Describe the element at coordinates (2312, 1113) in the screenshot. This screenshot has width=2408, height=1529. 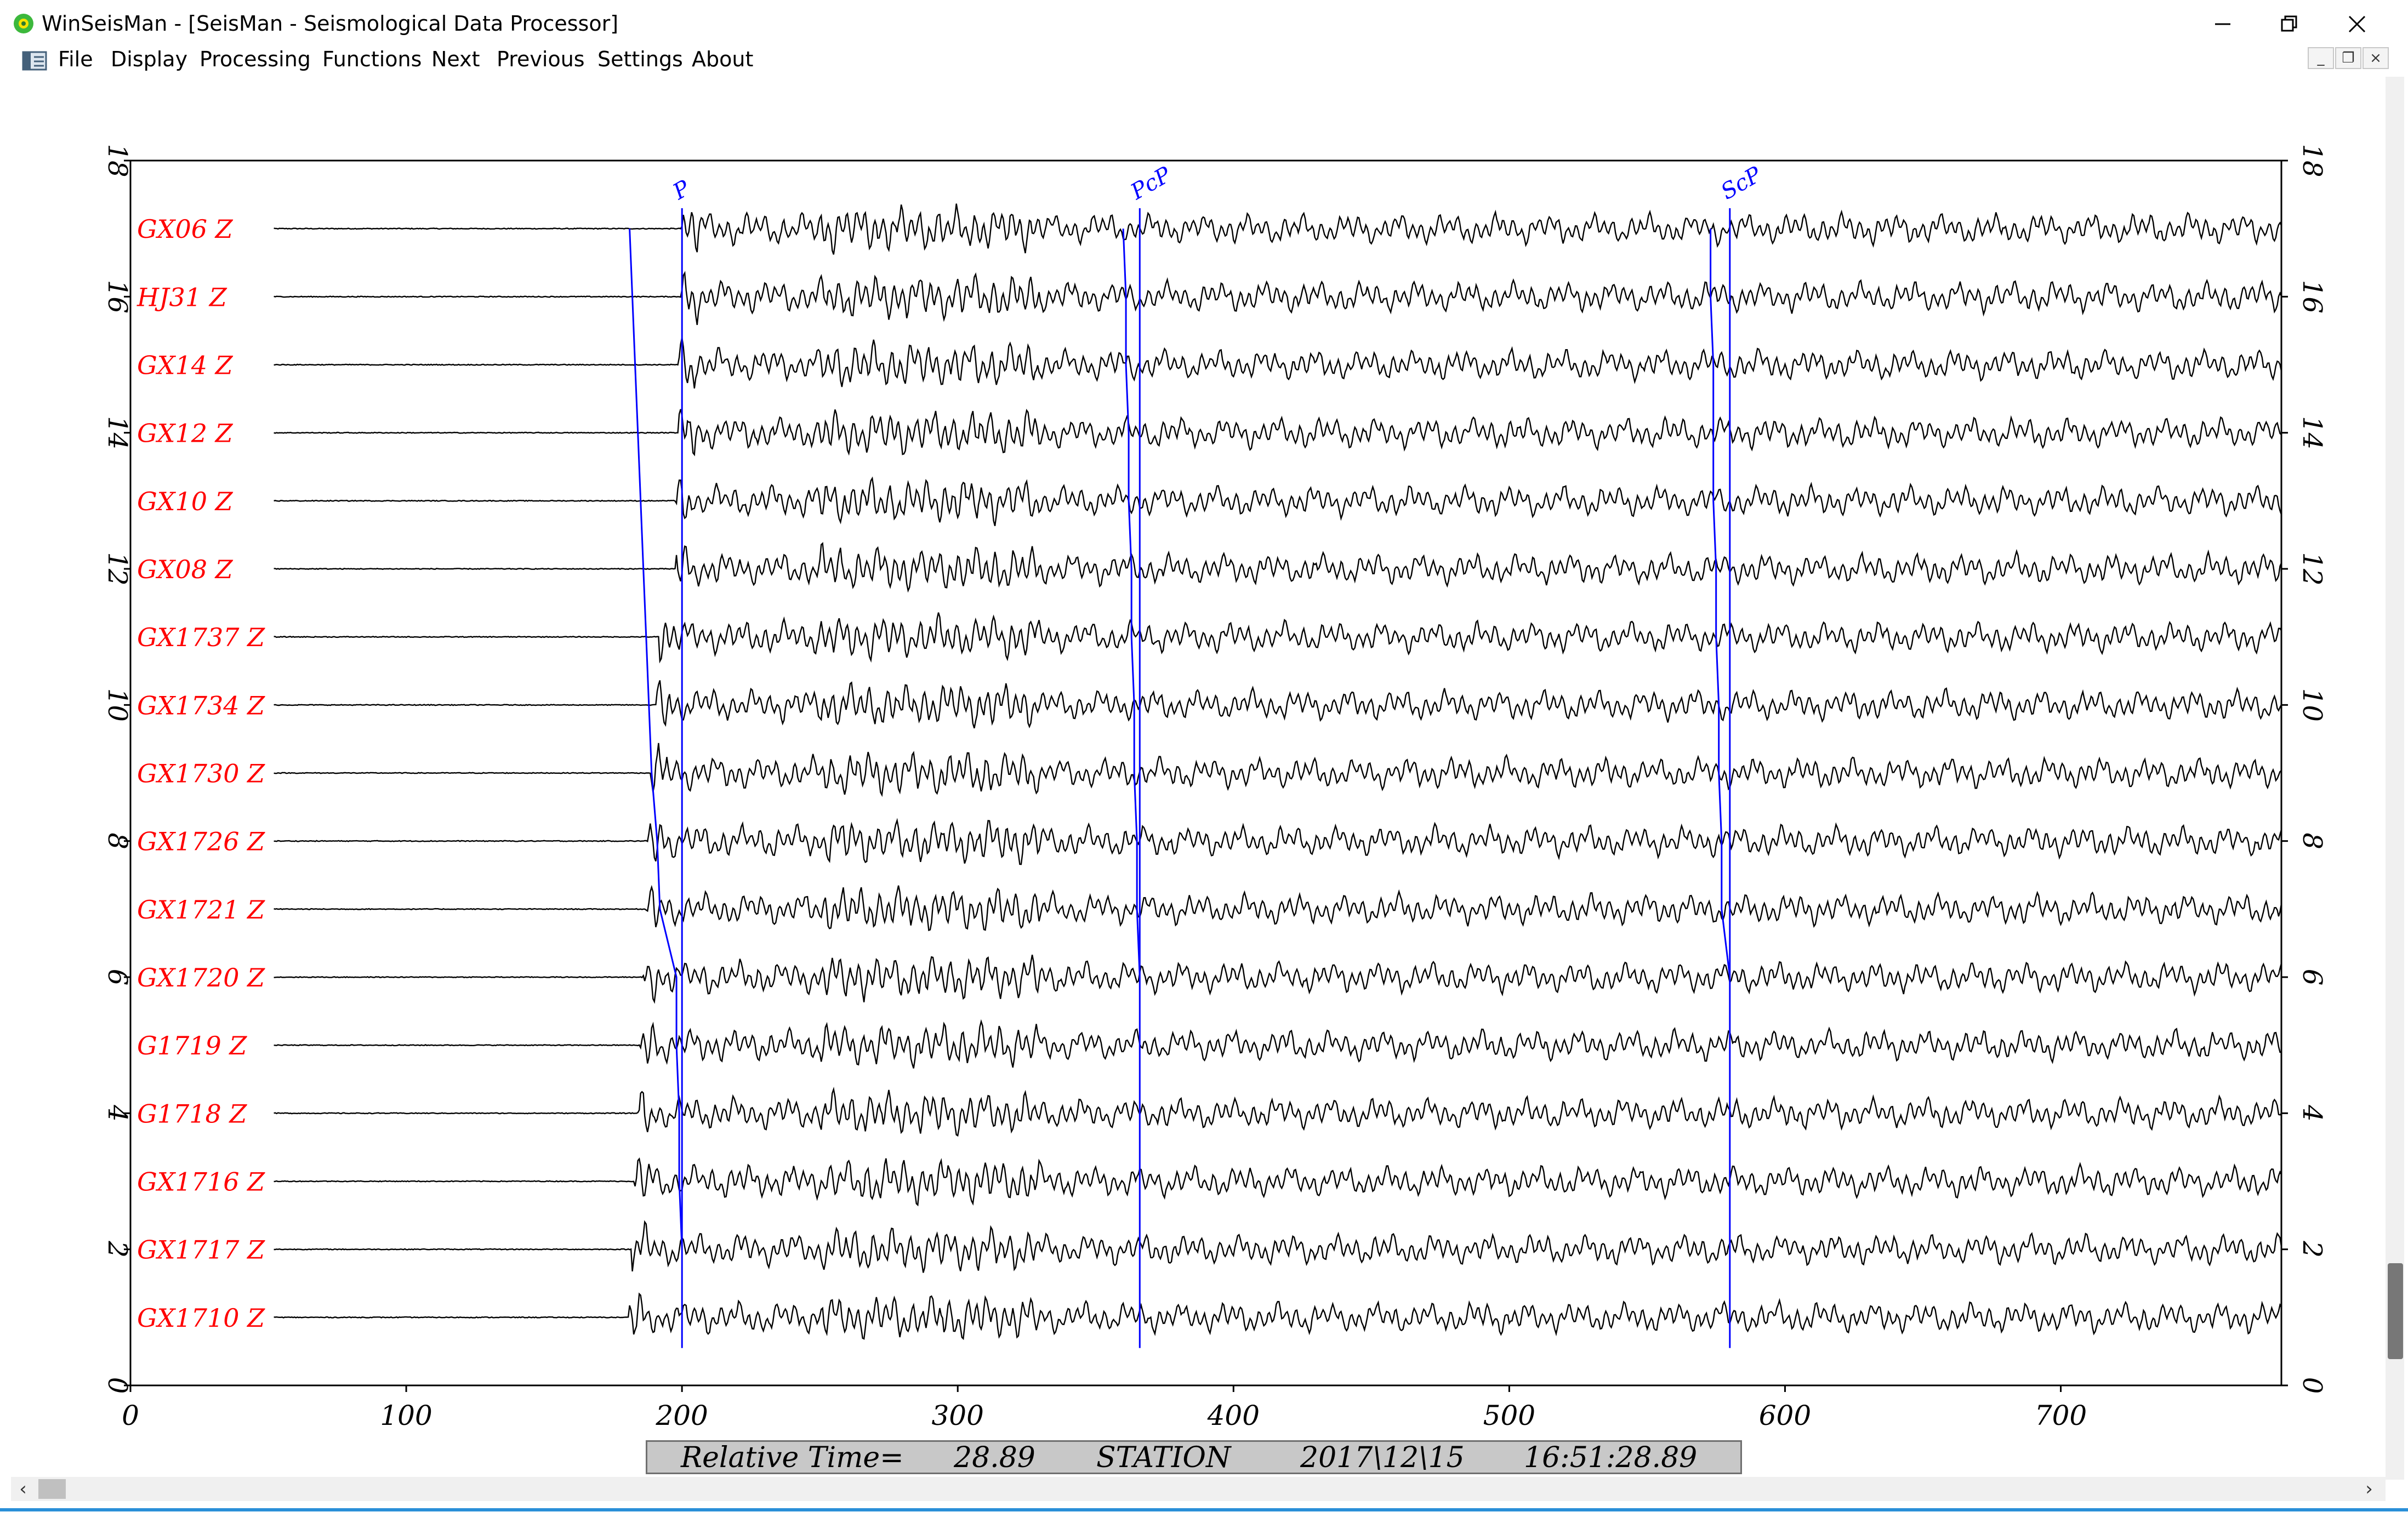
I see `y-tick-label-right: 4` at that location.